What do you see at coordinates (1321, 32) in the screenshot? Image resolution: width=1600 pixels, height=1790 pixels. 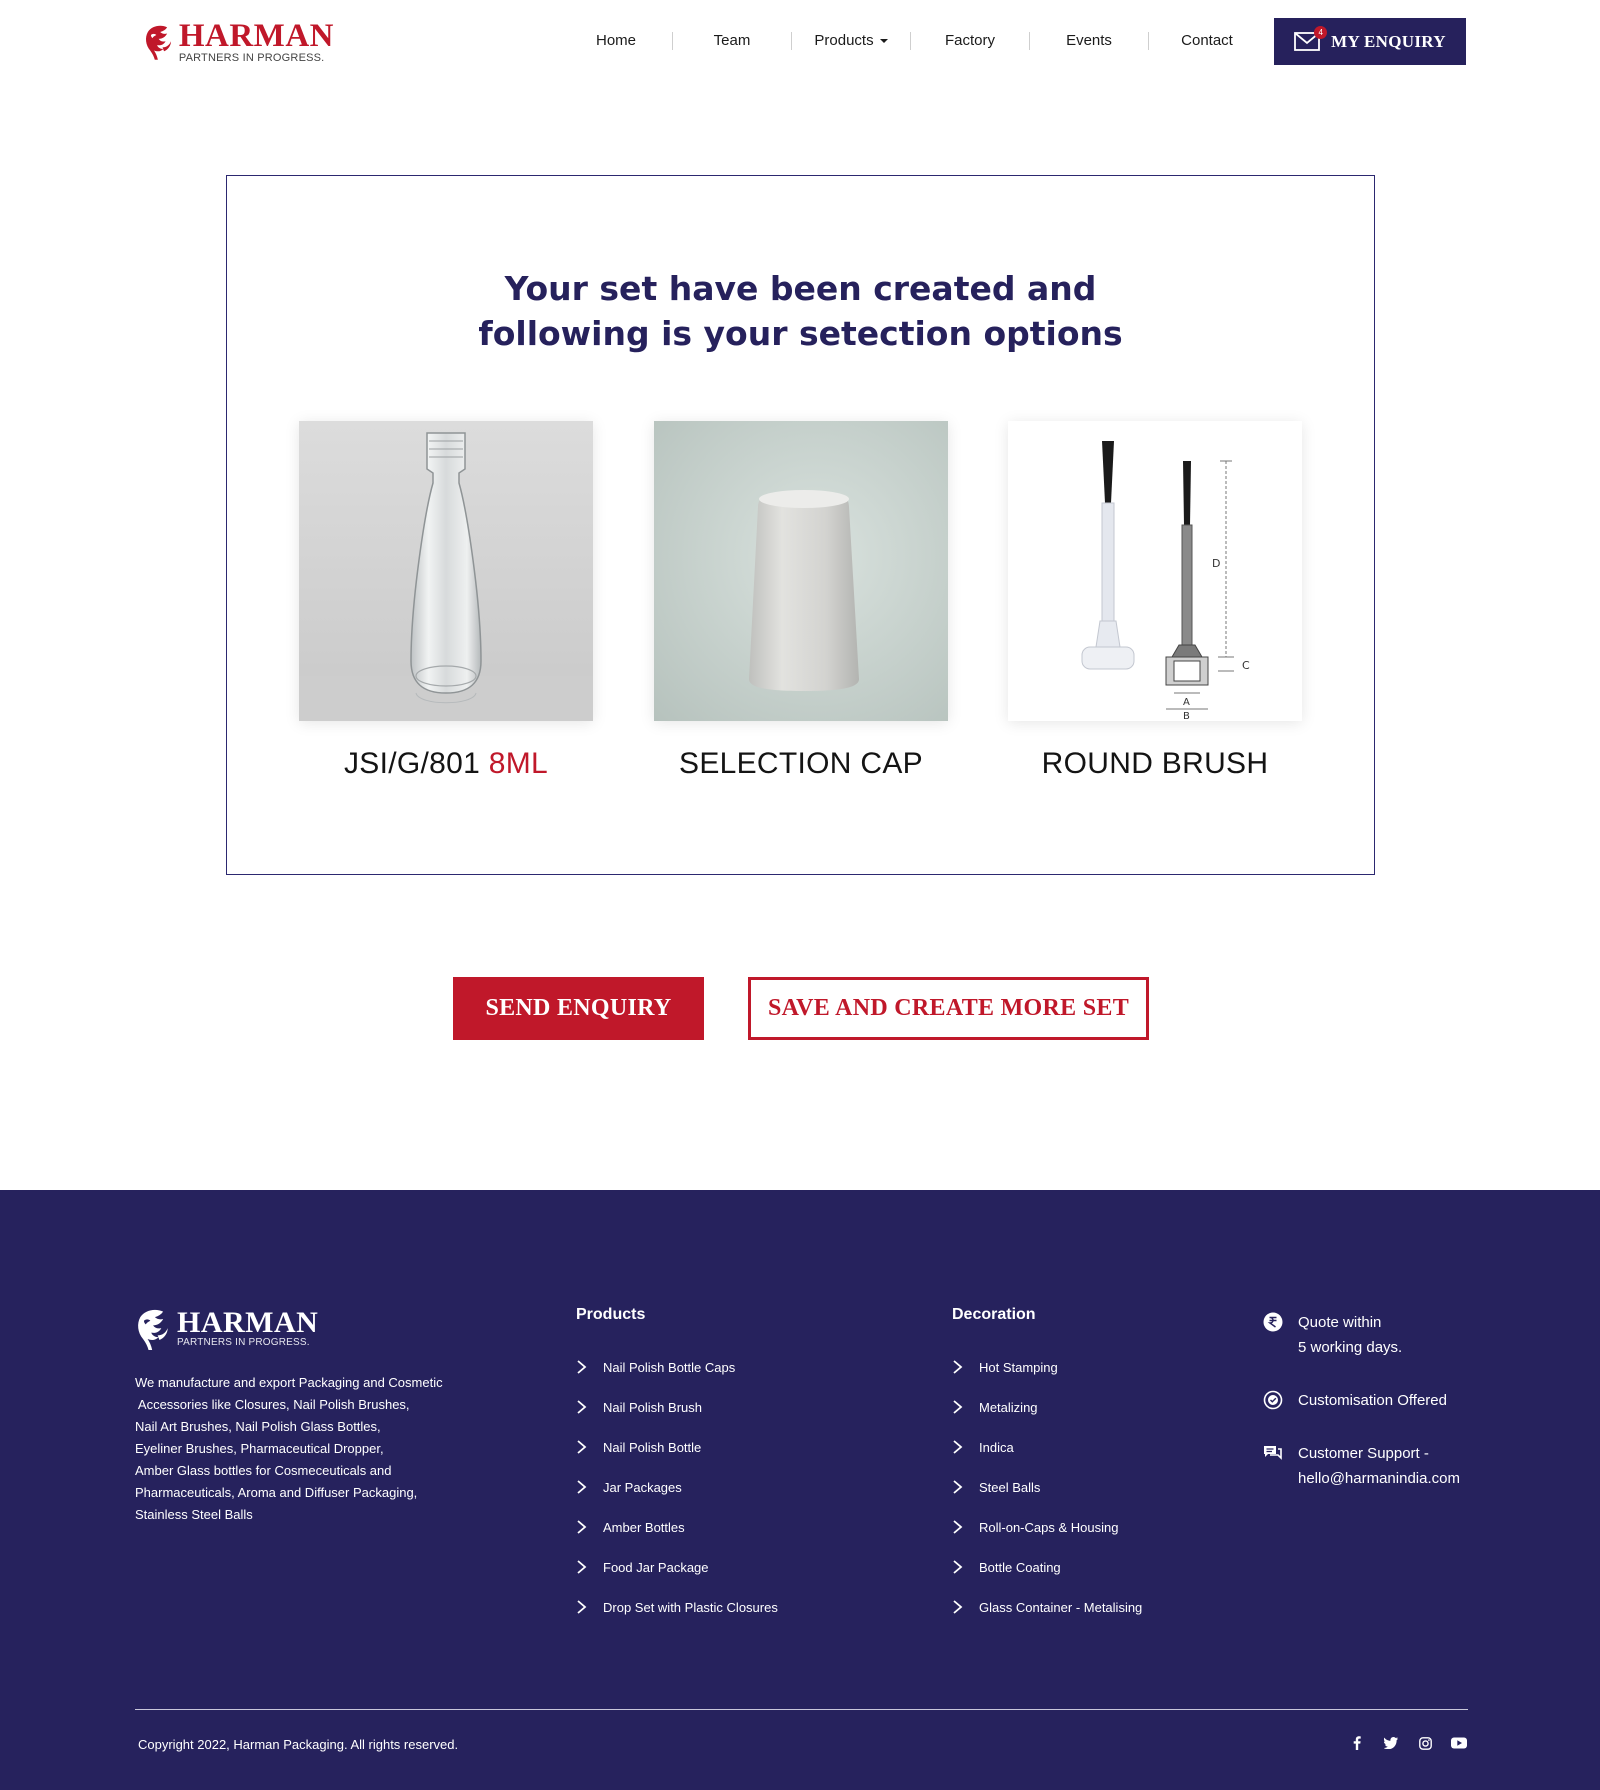 I see `enquiry-count-badge: 4` at bounding box center [1321, 32].